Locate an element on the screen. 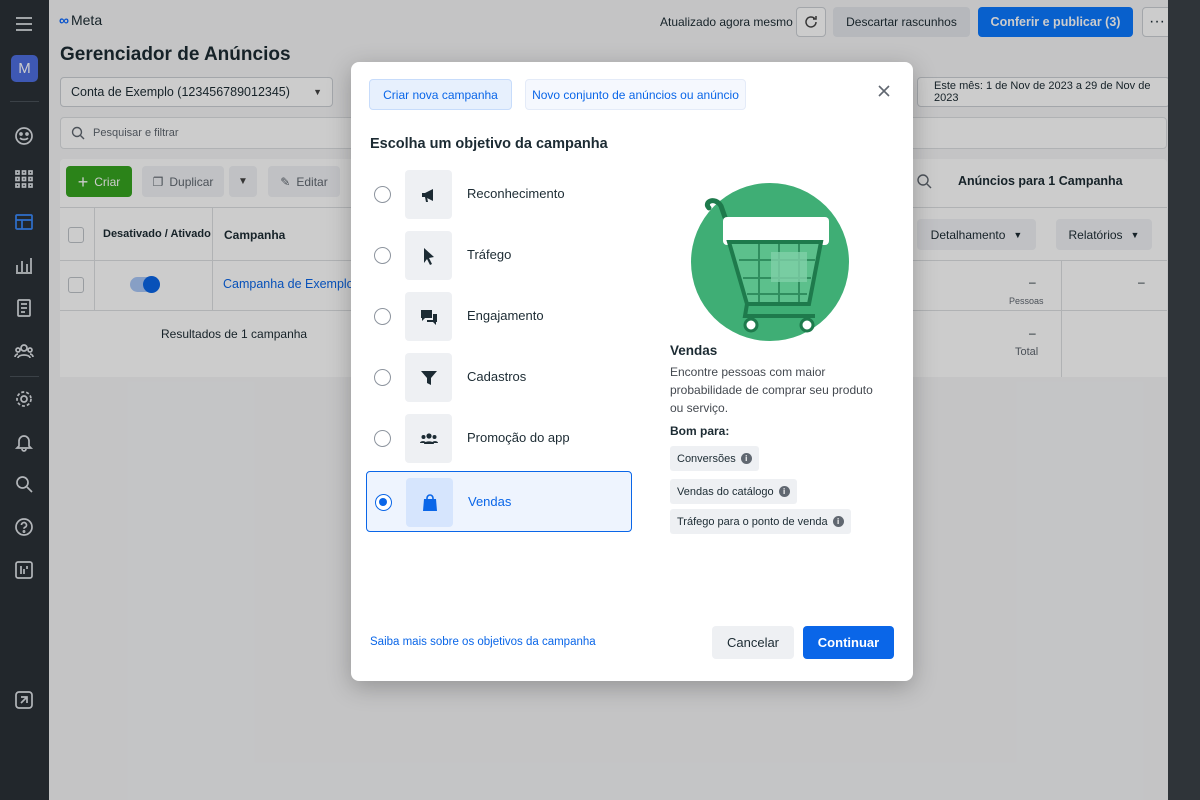  objective-option-awareness: Reconhecimento is located at coordinates (499, 194).